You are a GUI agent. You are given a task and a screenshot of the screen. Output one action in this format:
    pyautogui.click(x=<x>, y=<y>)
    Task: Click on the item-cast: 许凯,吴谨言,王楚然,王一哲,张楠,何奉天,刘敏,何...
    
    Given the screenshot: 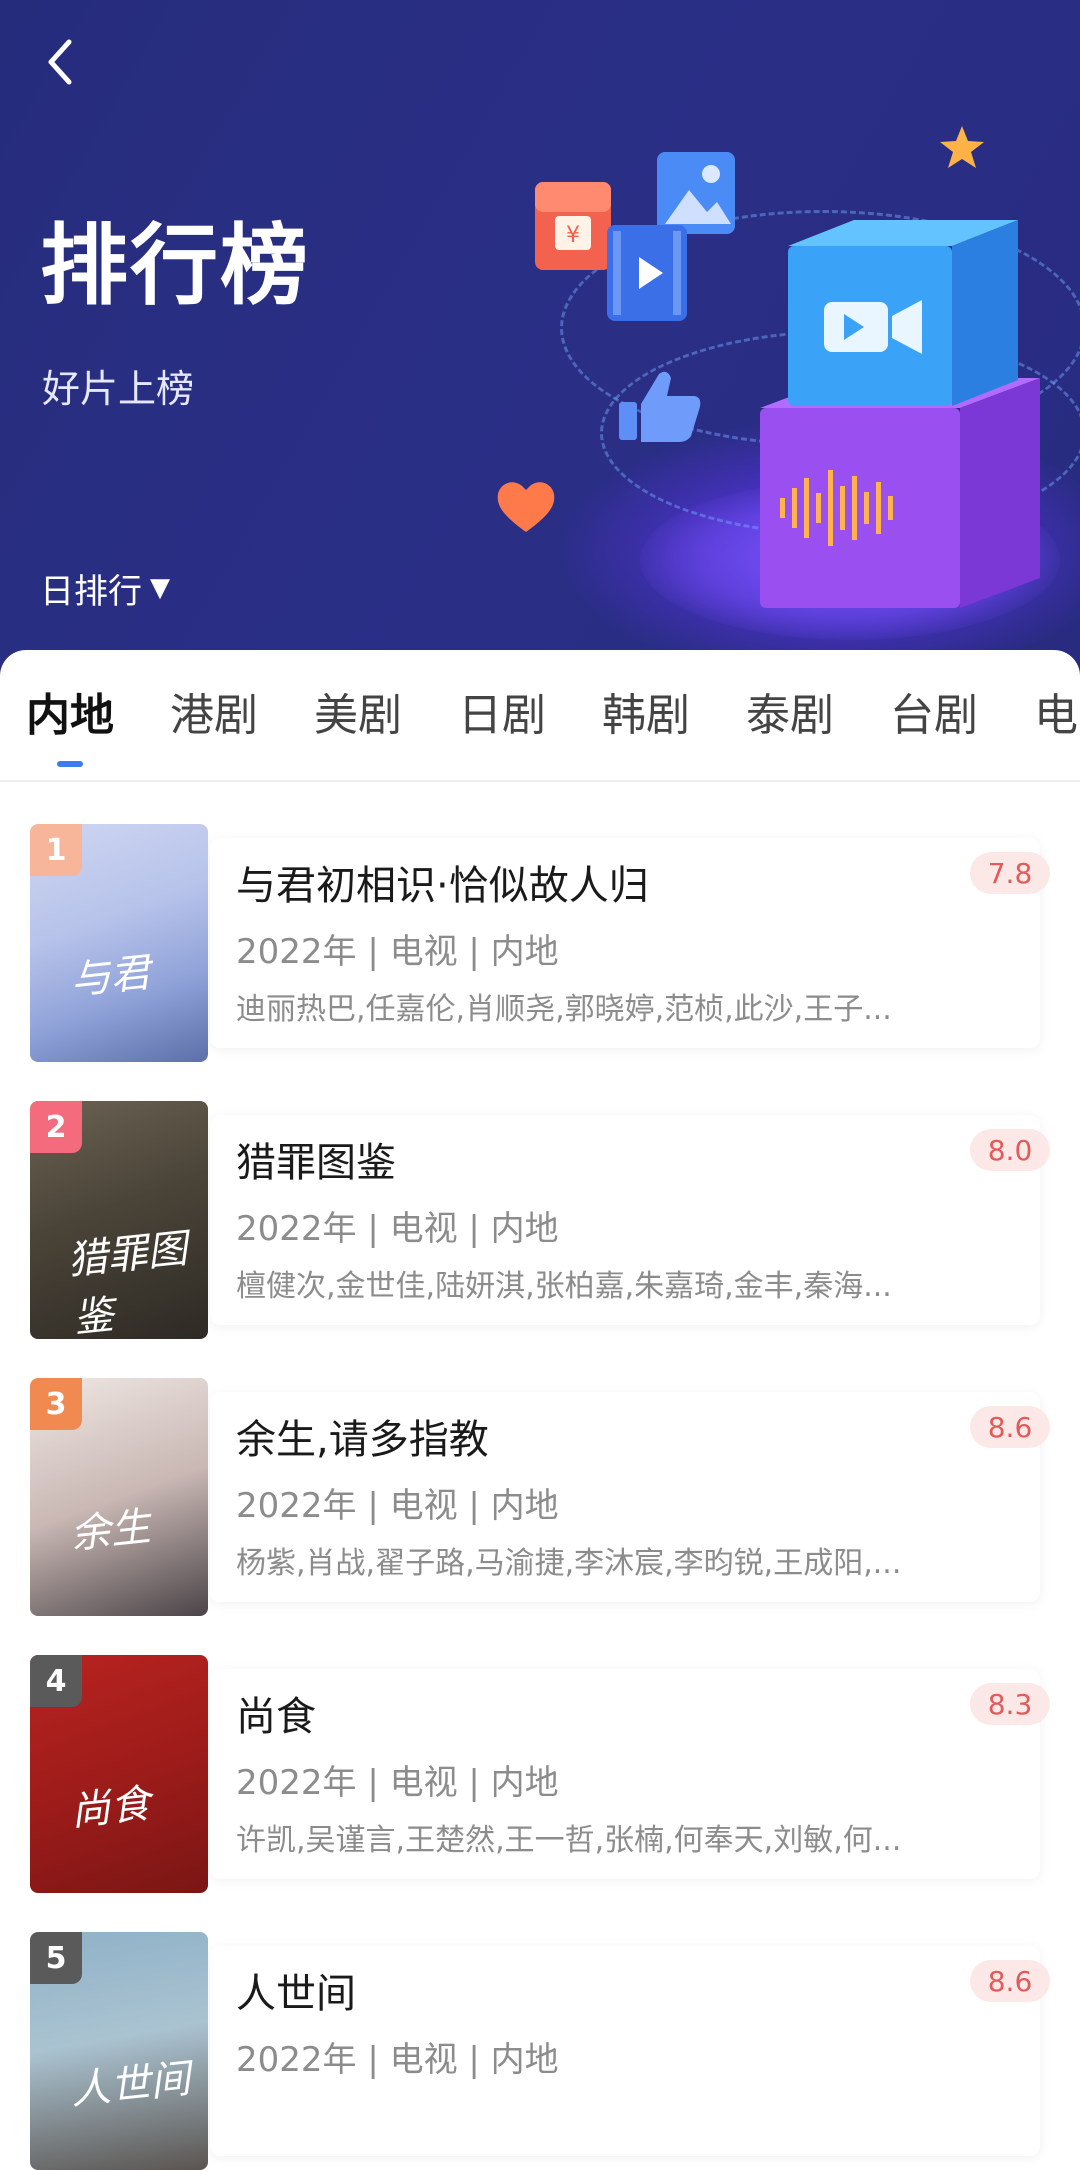 What is the action you would take?
    pyautogui.click(x=569, y=1840)
    